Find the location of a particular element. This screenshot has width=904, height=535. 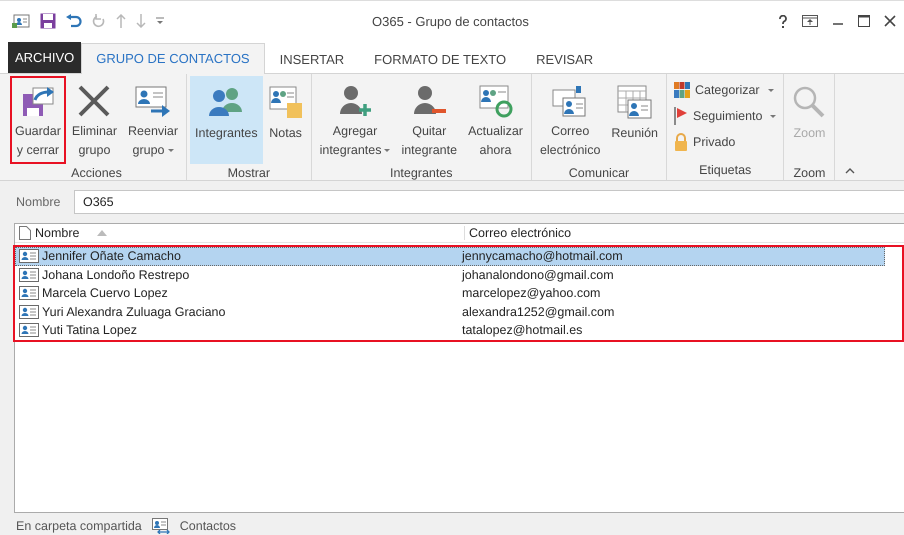

ribbon-button: Guardar y cerrar is located at coordinates (38, 120).